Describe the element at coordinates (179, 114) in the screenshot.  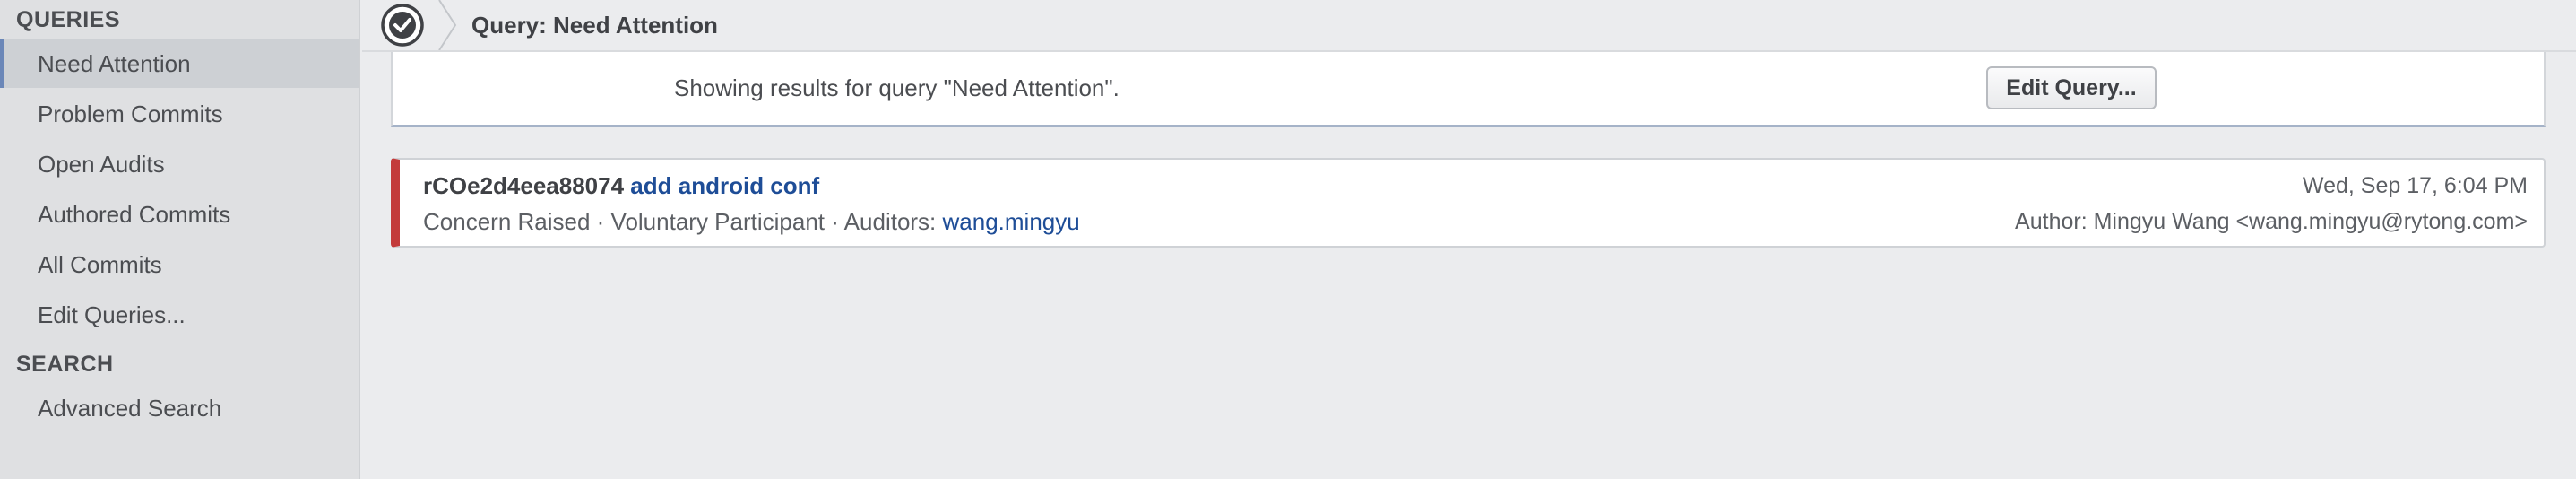
I see `sidebar-item-problem-commits: Problem Commits` at that location.